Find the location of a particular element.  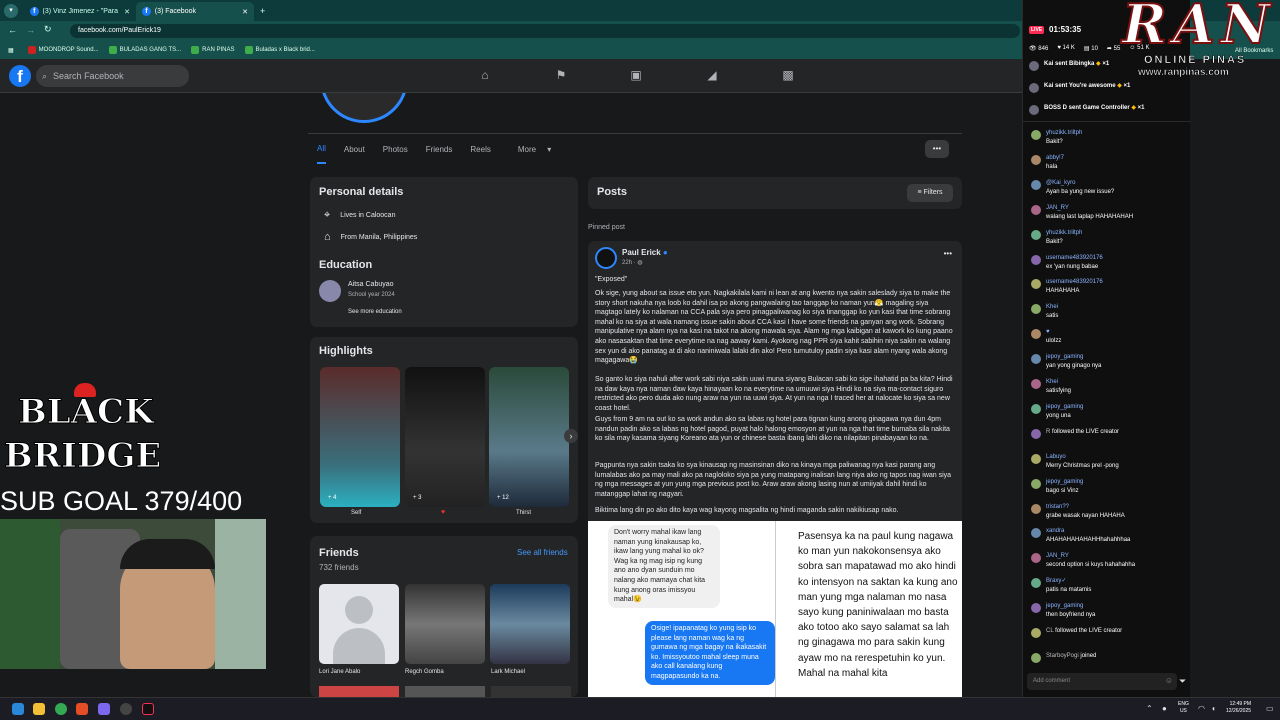

comment-username: username483920176 is located at coordinates (1116, 258).